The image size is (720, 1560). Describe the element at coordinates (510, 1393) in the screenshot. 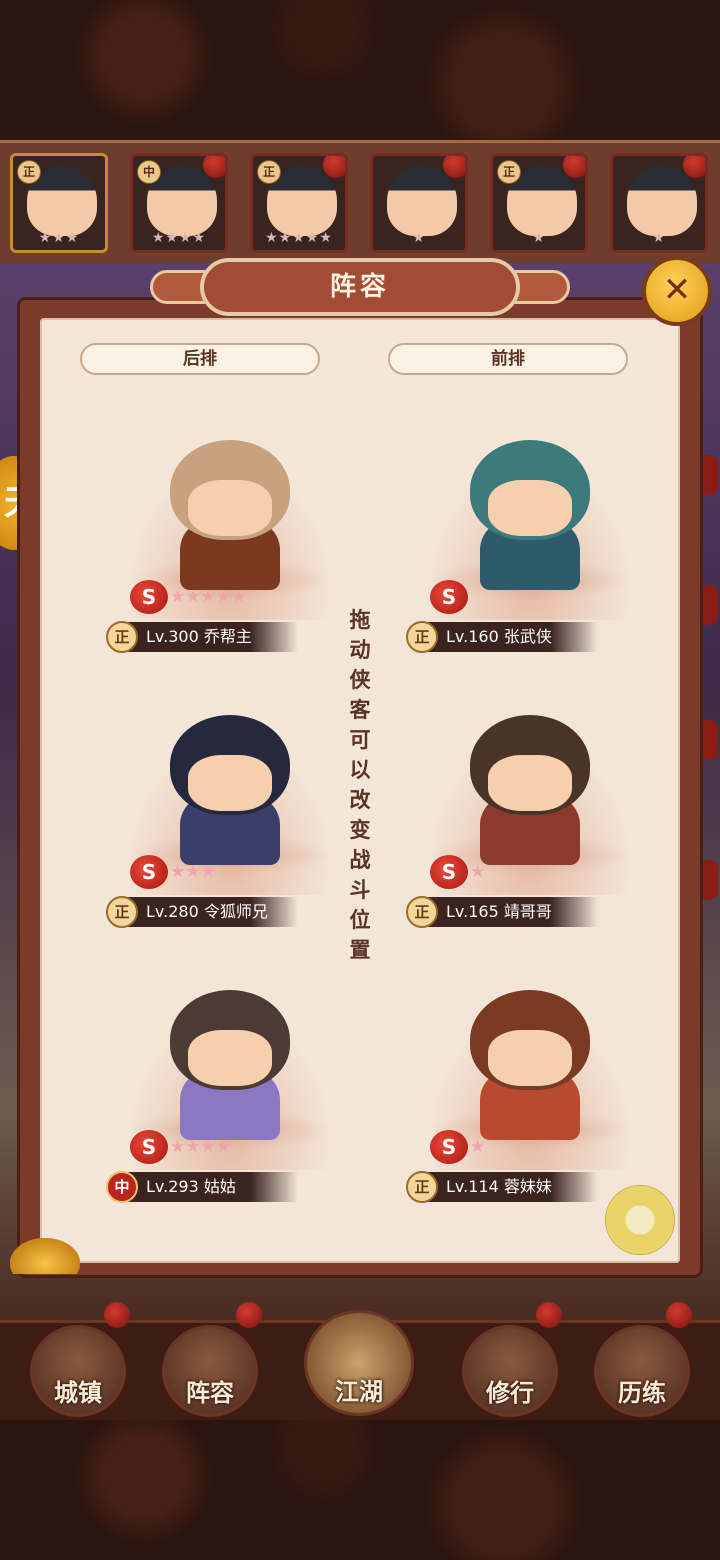

I see `nav-label: 修行` at that location.